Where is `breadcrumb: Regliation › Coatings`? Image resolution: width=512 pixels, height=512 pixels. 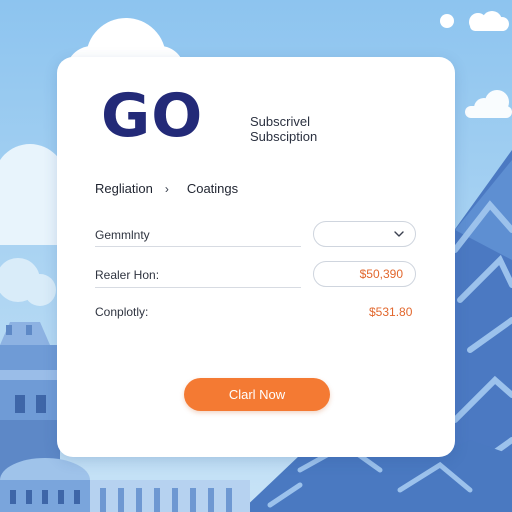 breadcrumb: Regliation › Coatings is located at coordinates (166, 188).